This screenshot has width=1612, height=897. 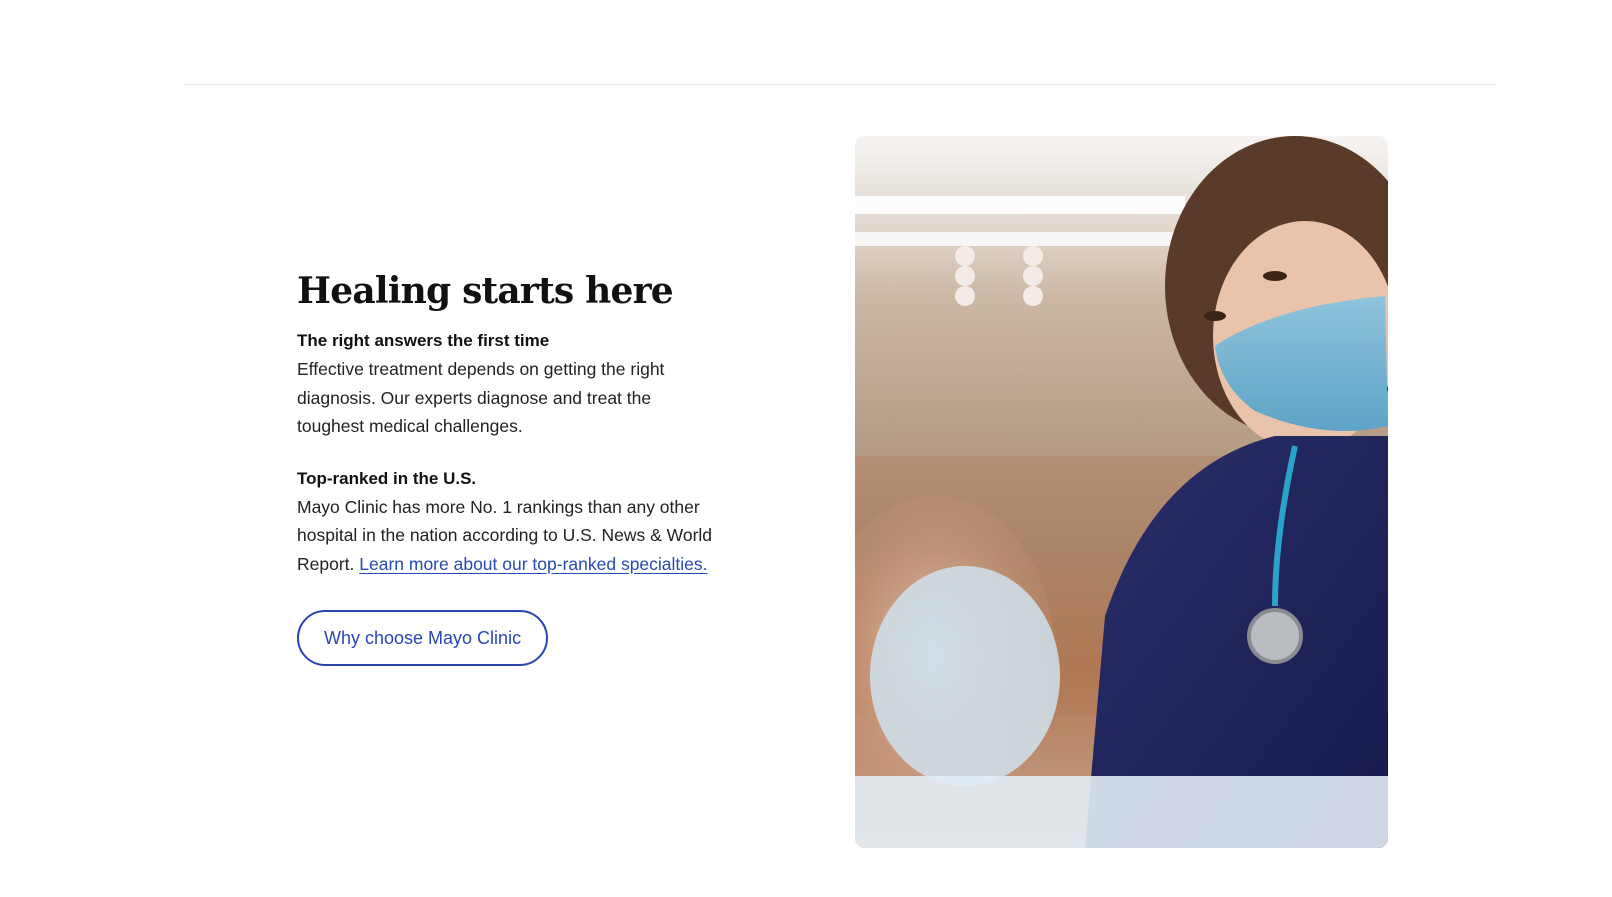 I want to click on why-choose-button: Why choose Mayo Clinic, so click(x=423, y=638).